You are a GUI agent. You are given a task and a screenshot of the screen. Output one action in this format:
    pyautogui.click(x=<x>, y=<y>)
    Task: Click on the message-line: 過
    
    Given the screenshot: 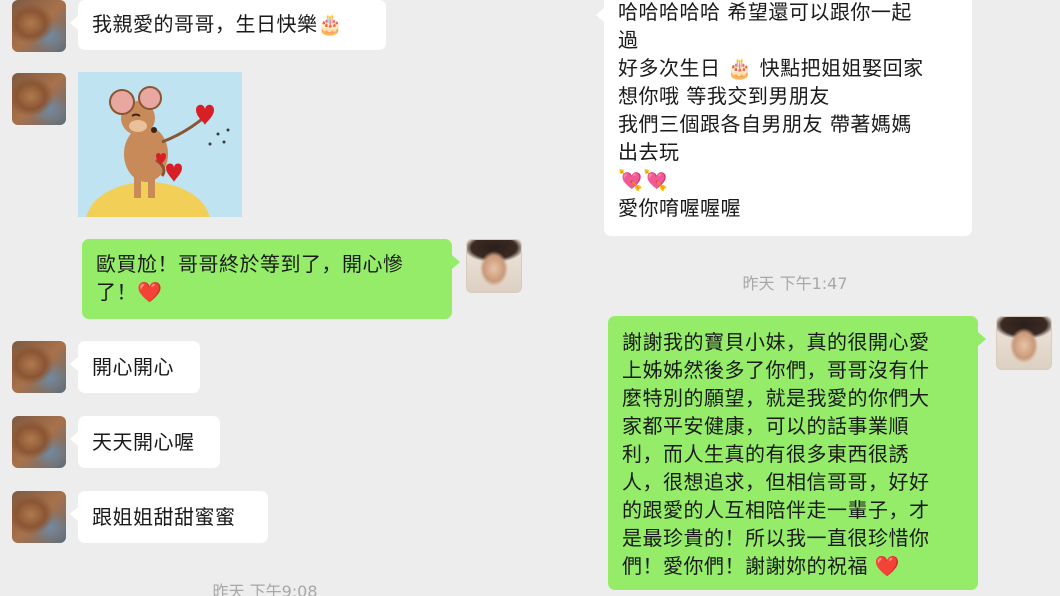 What is the action you would take?
    pyautogui.click(x=628, y=40)
    